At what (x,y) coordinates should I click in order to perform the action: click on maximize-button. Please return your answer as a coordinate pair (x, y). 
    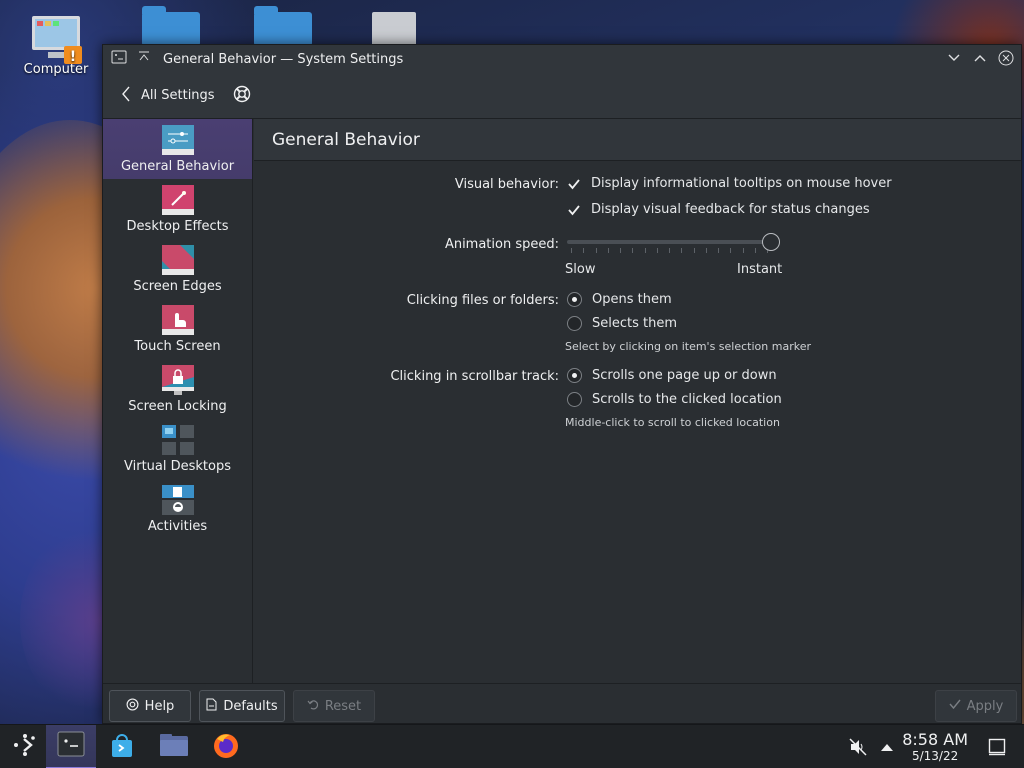
    Looking at the image, I should click on (980, 58).